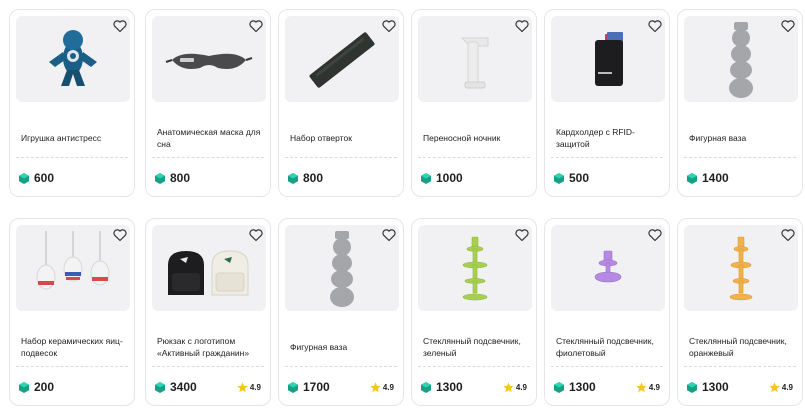 Image resolution: width=805 pixels, height=415 pixels. I want to click on price-value: 200, so click(44, 387).